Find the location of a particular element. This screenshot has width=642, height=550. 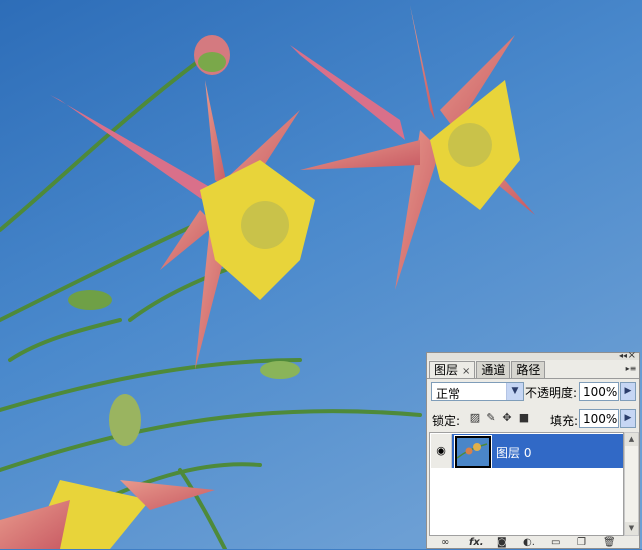

chevron-down-icon: ▼ is located at coordinates (514, 391).